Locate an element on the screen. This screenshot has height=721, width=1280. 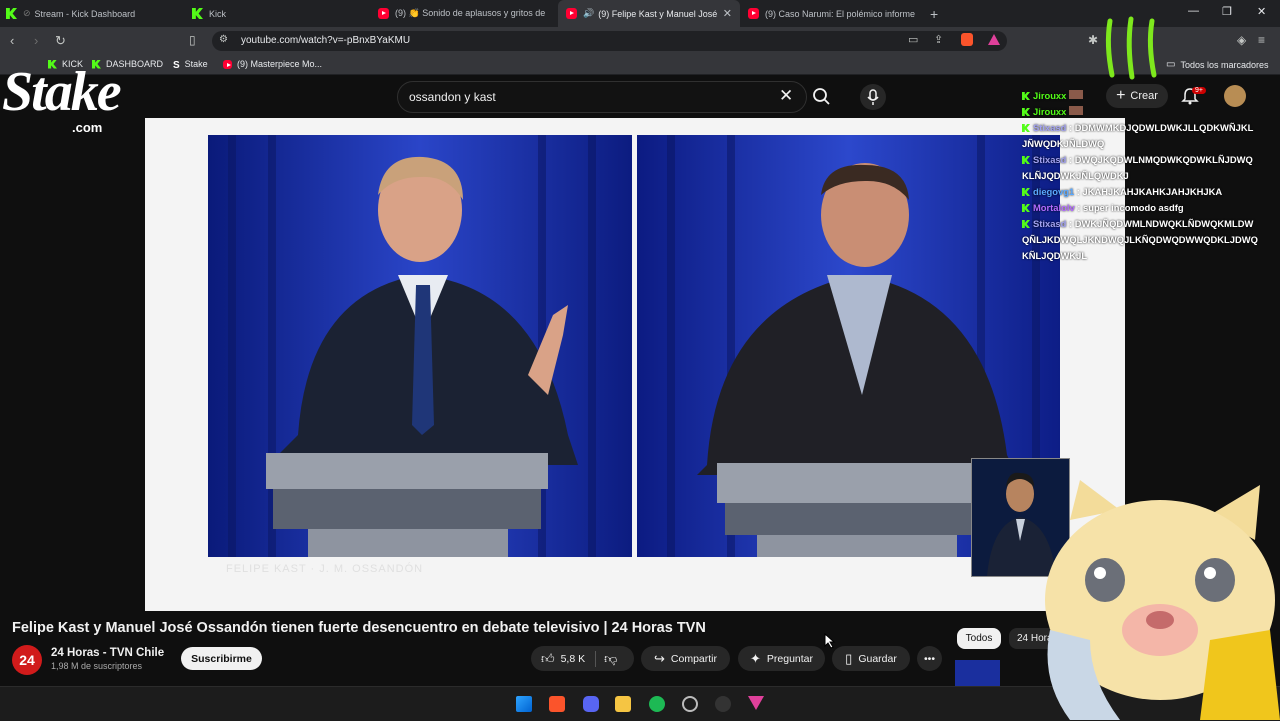
menu-icon: ≡ is located at coordinates (1261, 40).